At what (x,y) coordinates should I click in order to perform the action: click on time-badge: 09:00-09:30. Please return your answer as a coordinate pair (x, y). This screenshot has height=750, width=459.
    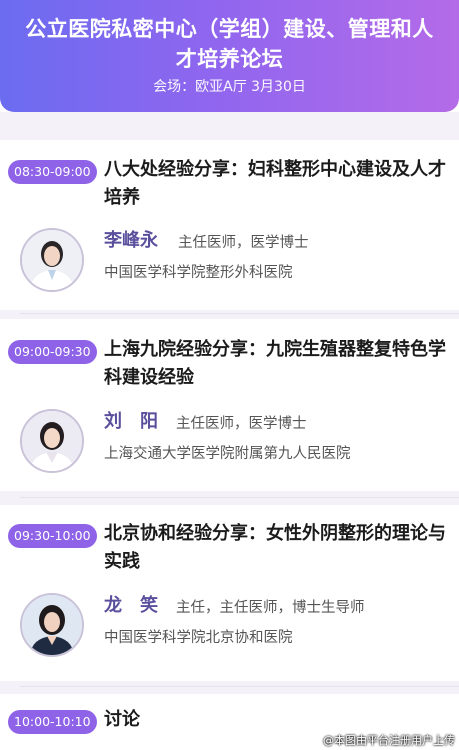
    Looking at the image, I should click on (52, 352).